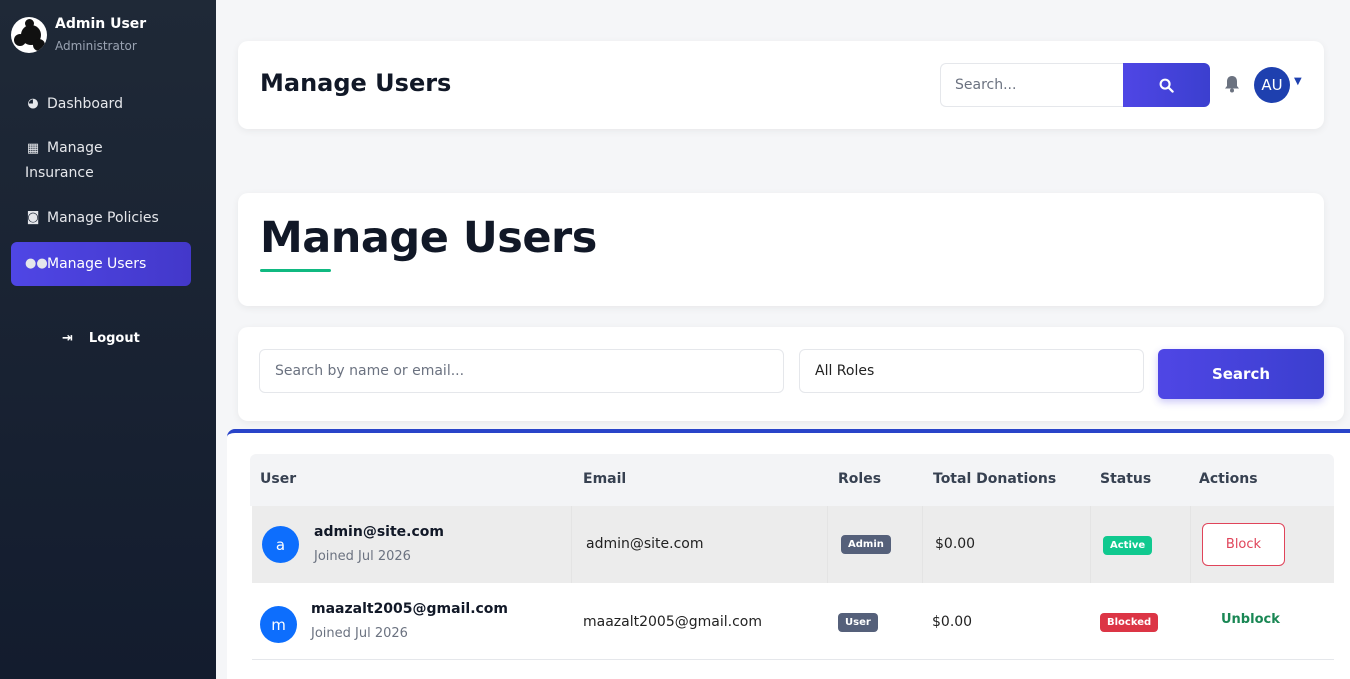 The height and width of the screenshot is (679, 1350). Describe the element at coordinates (101, 24) in the screenshot. I see `profile-name: Admin User` at that location.